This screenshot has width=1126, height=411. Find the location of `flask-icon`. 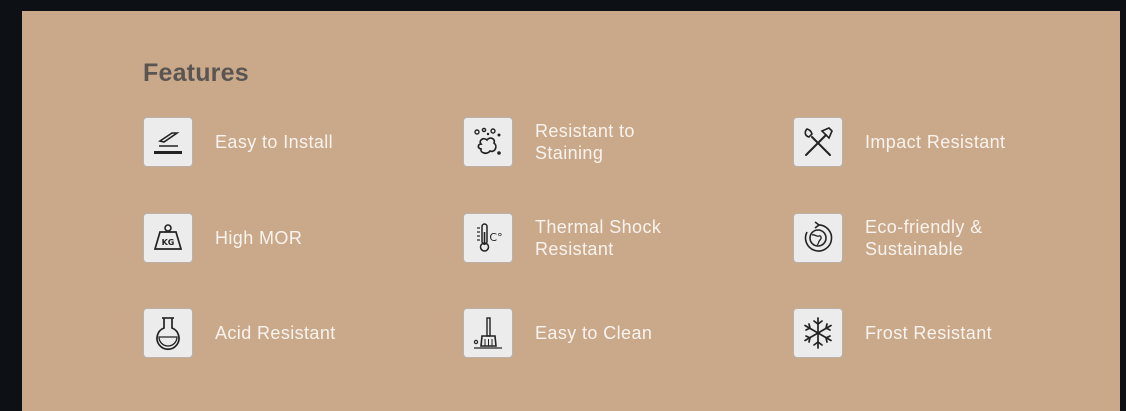

flask-icon is located at coordinates (168, 333).